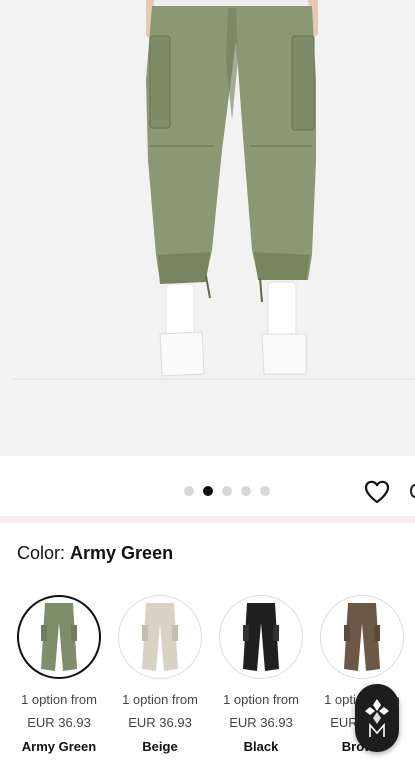 The height and width of the screenshot is (768, 415). Describe the element at coordinates (59, 746) in the screenshot. I see `variant-name: Army Green` at that location.